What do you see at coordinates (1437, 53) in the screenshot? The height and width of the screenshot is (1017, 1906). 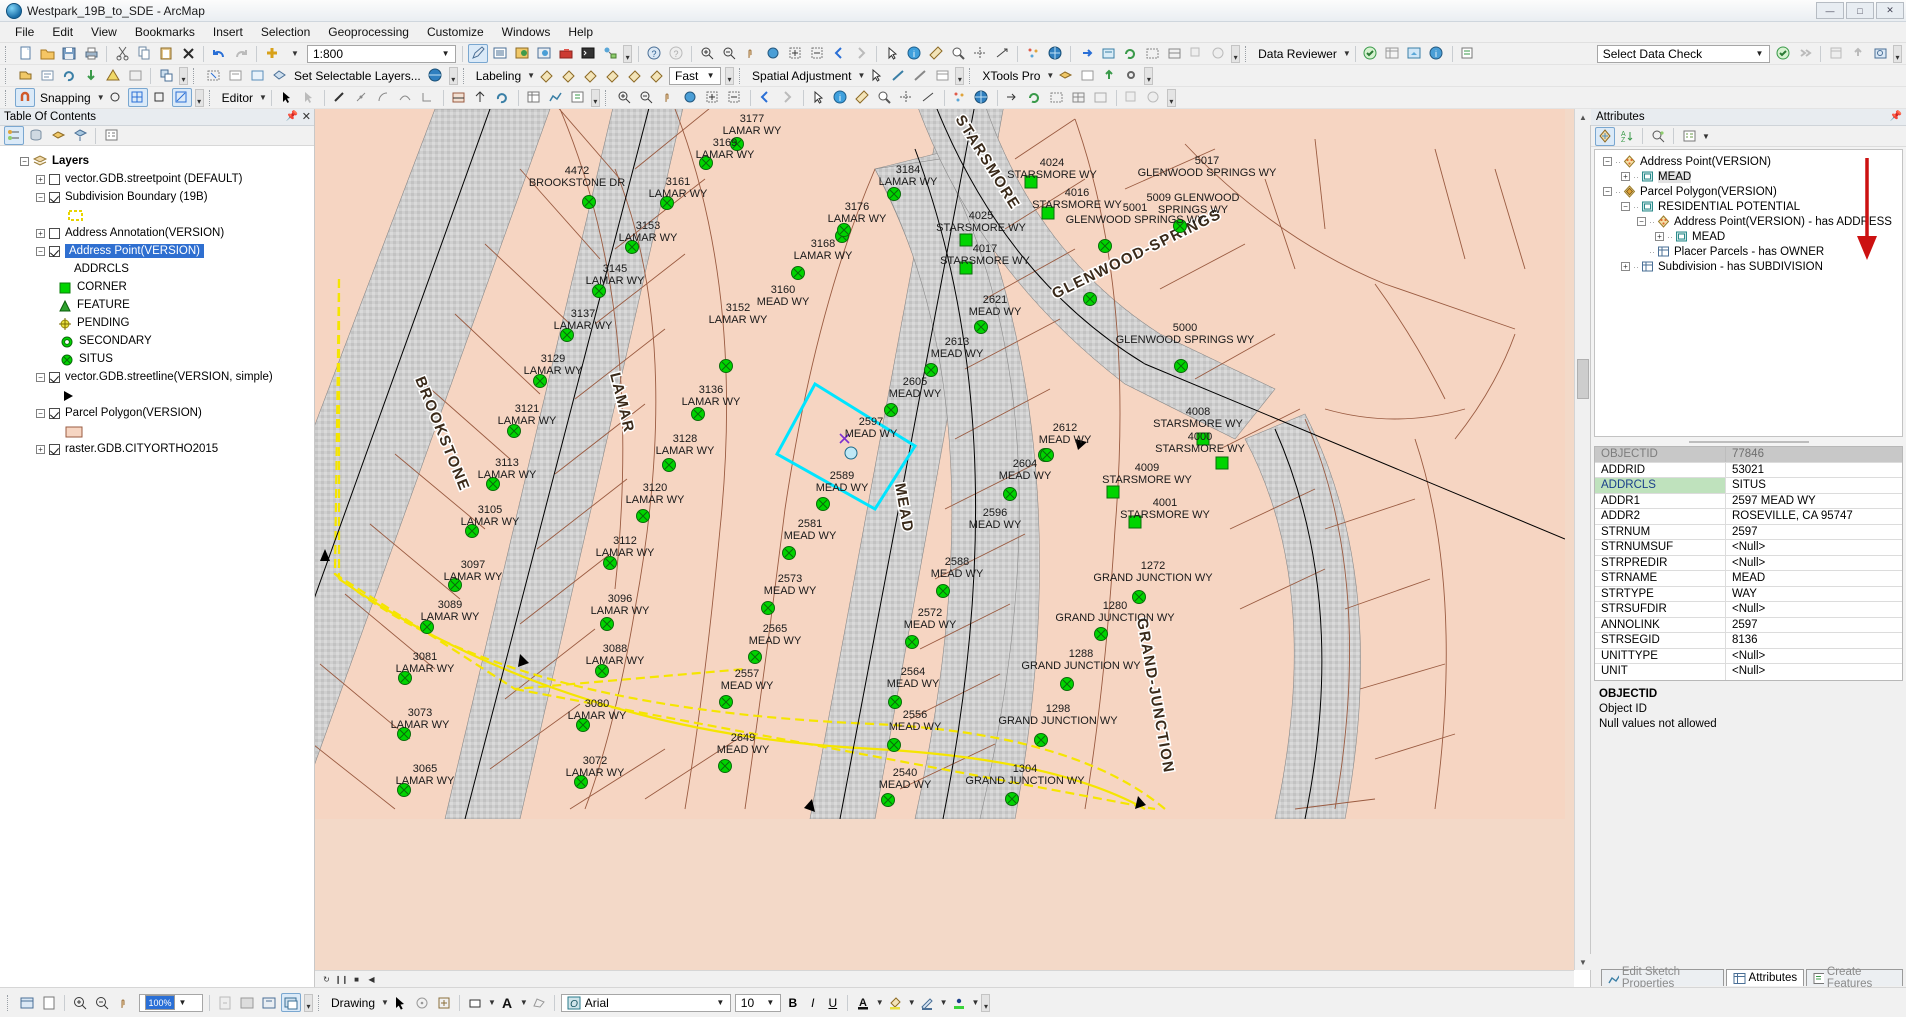 I see `reviewer-info-icon: i` at bounding box center [1437, 53].